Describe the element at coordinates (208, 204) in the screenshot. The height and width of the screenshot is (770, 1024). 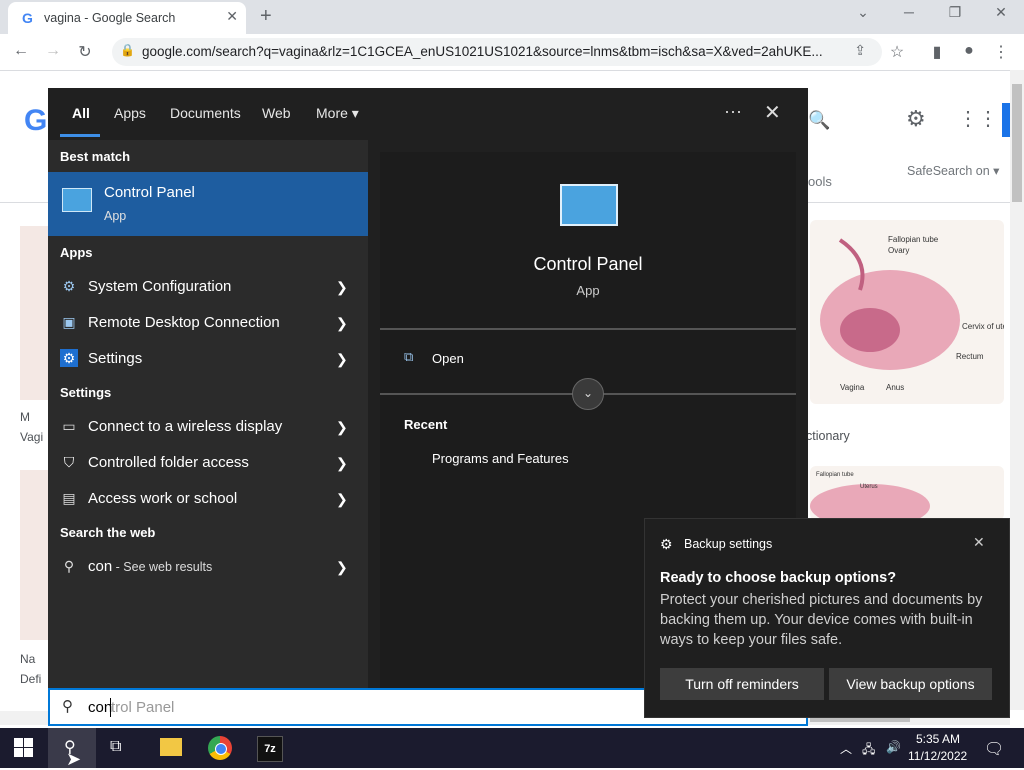
I see `best-match-item` at that location.